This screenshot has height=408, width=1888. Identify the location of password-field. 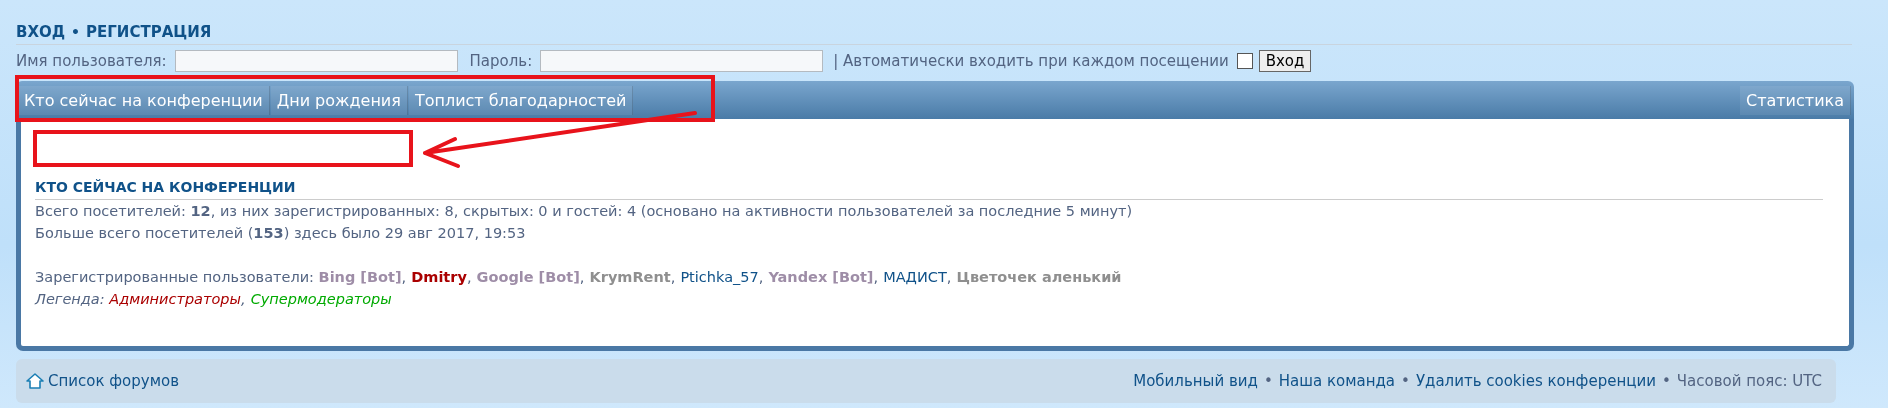
(682, 61).